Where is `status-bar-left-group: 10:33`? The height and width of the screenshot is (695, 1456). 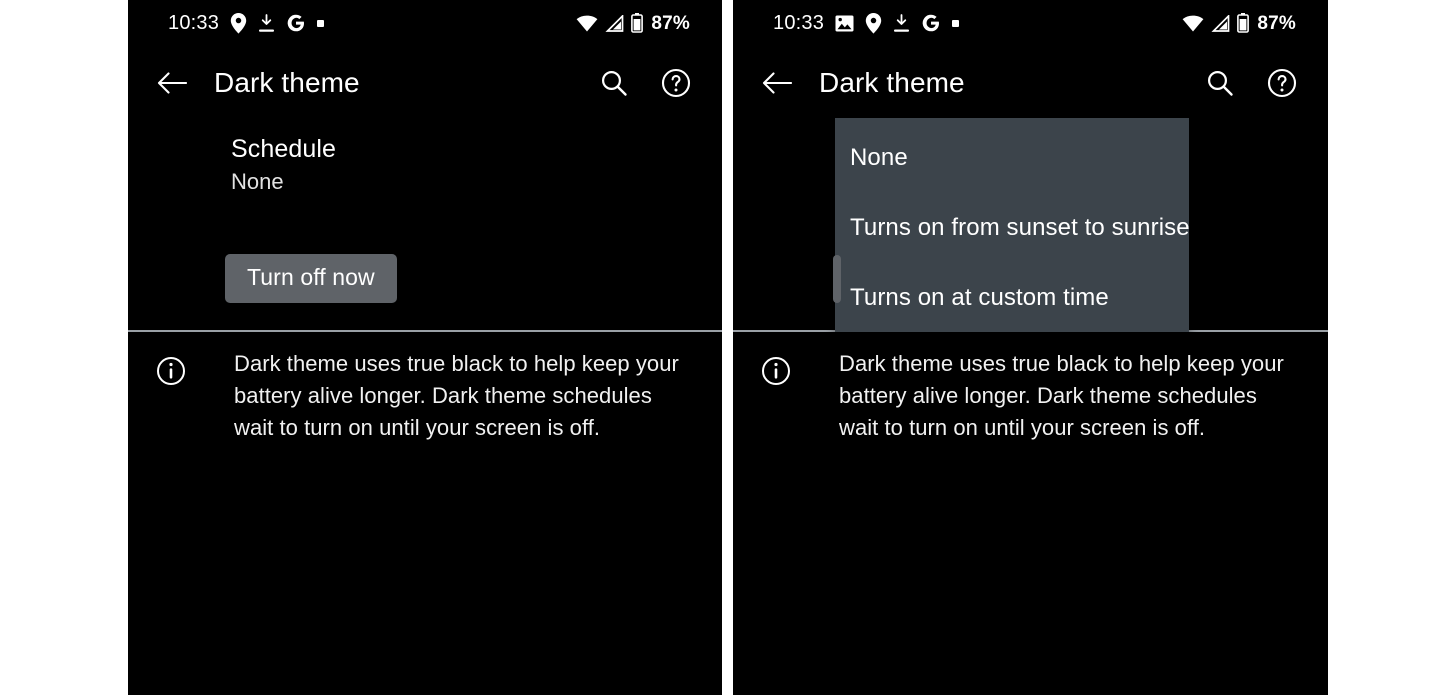
status-bar-left-group: 10:33 is located at coordinates (246, 23).